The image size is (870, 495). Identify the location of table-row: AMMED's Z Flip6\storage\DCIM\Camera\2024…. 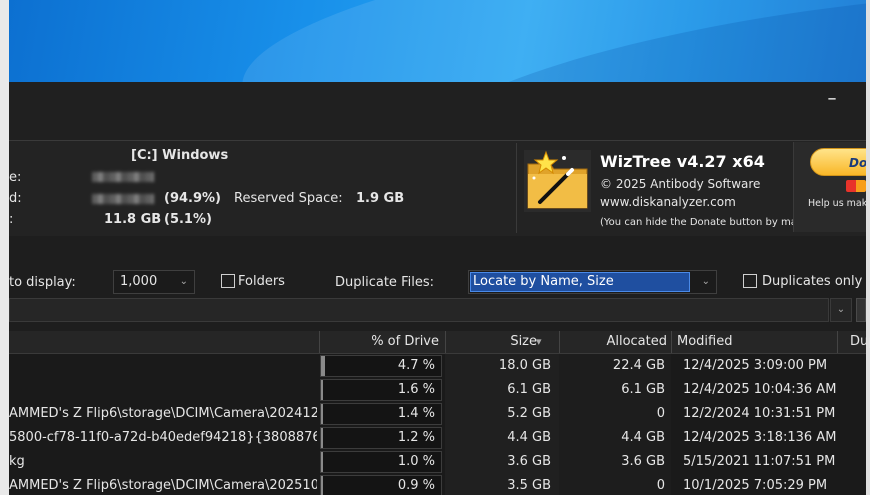
(437, 414).